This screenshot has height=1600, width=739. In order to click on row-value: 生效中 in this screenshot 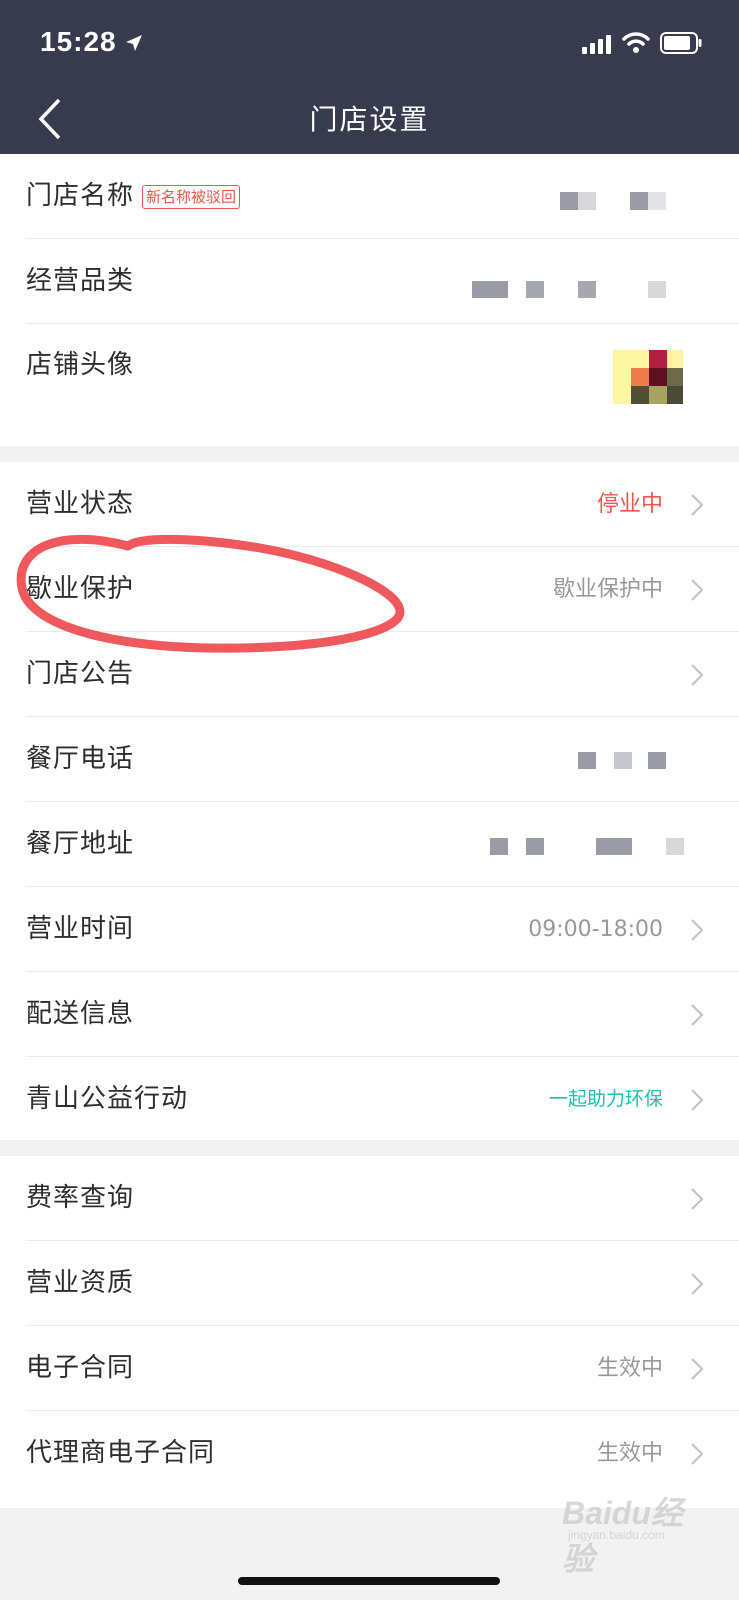, I will do `click(629, 1368)`.